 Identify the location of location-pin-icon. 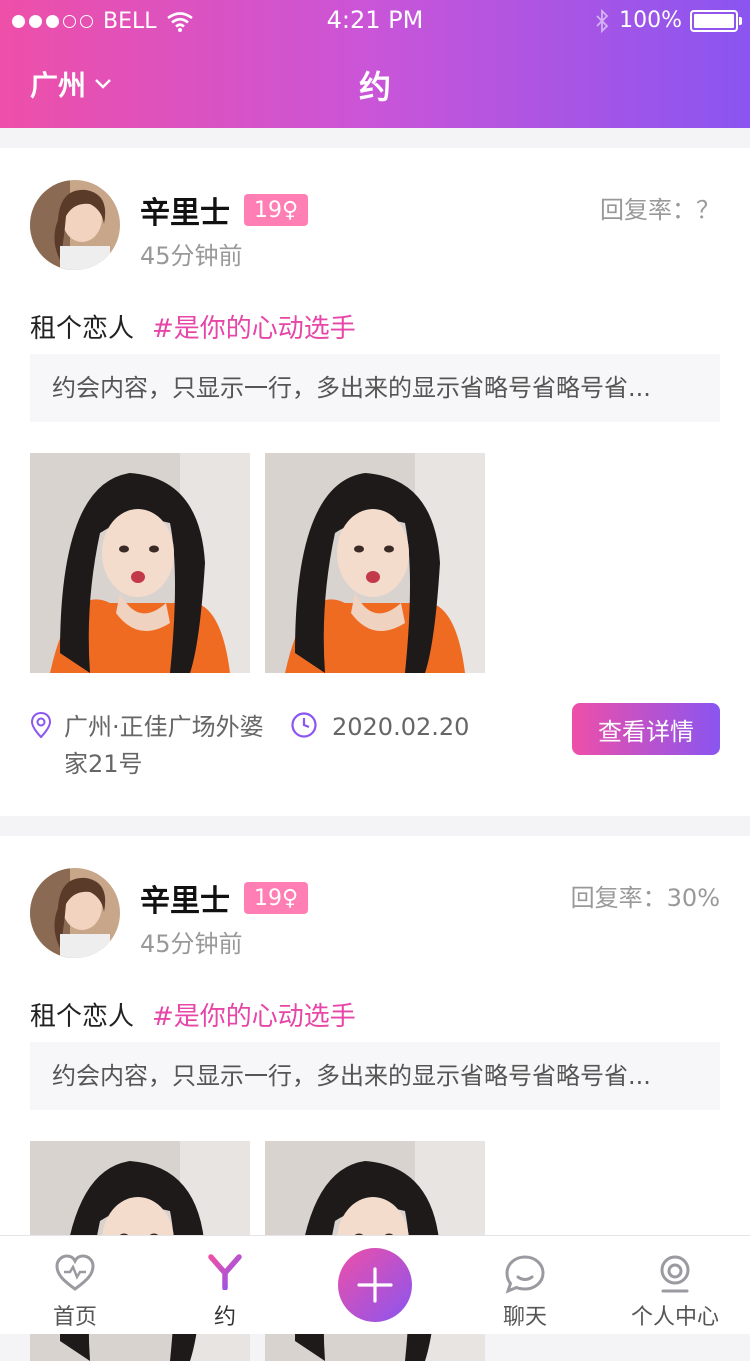
(41, 725).